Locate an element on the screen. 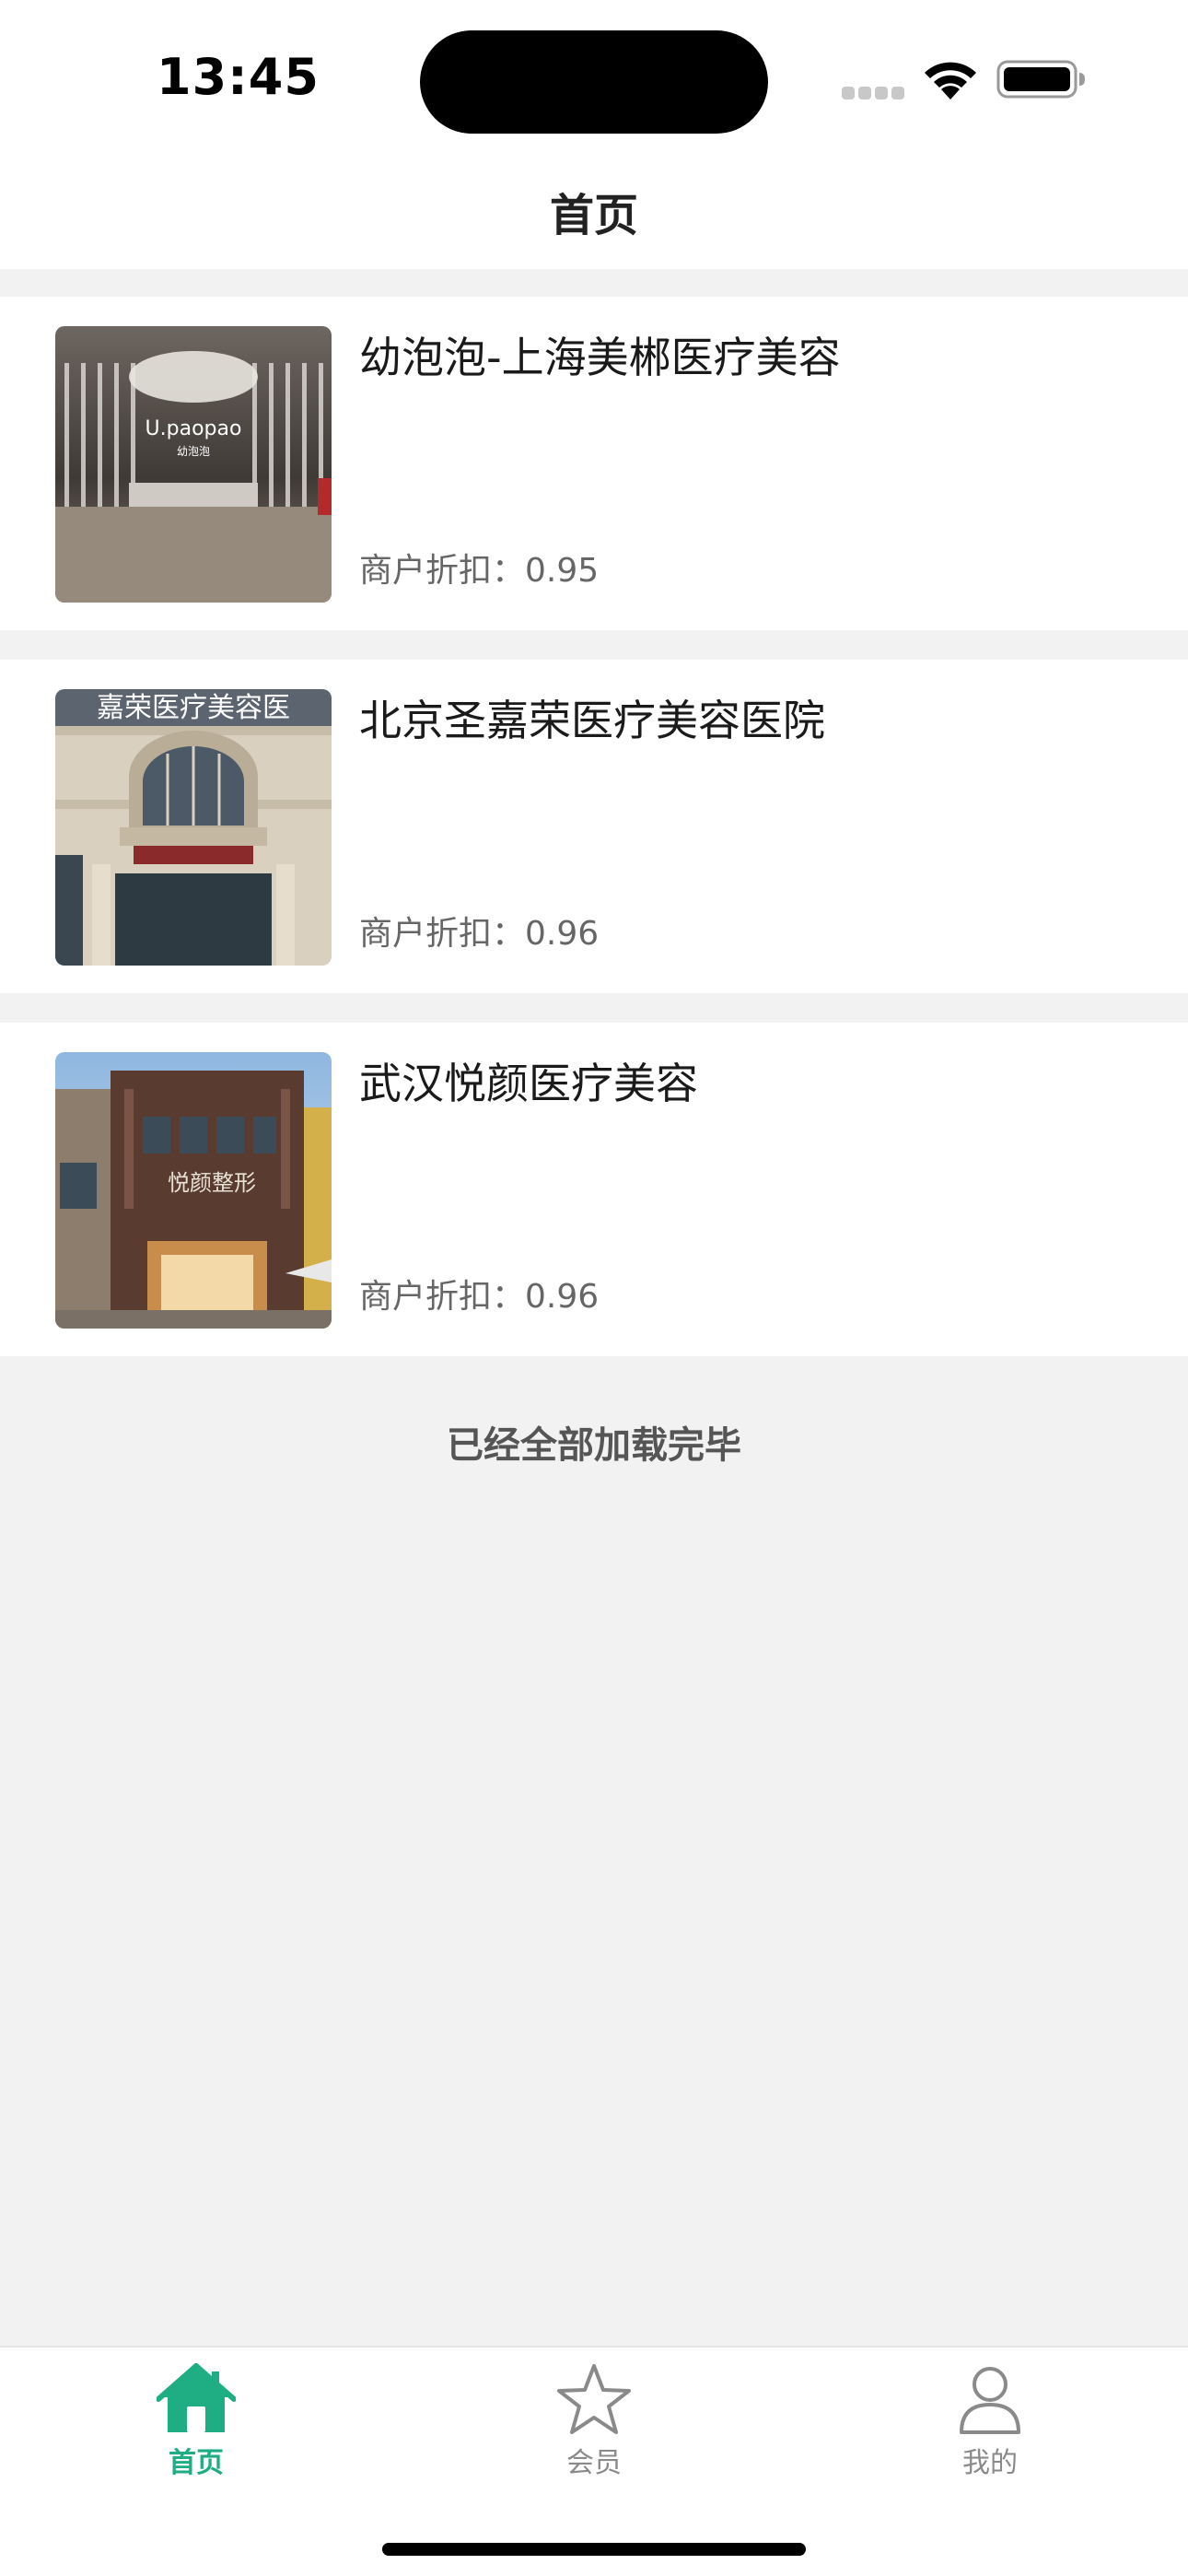  page-title: 首页 is located at coordinates (593, 215).